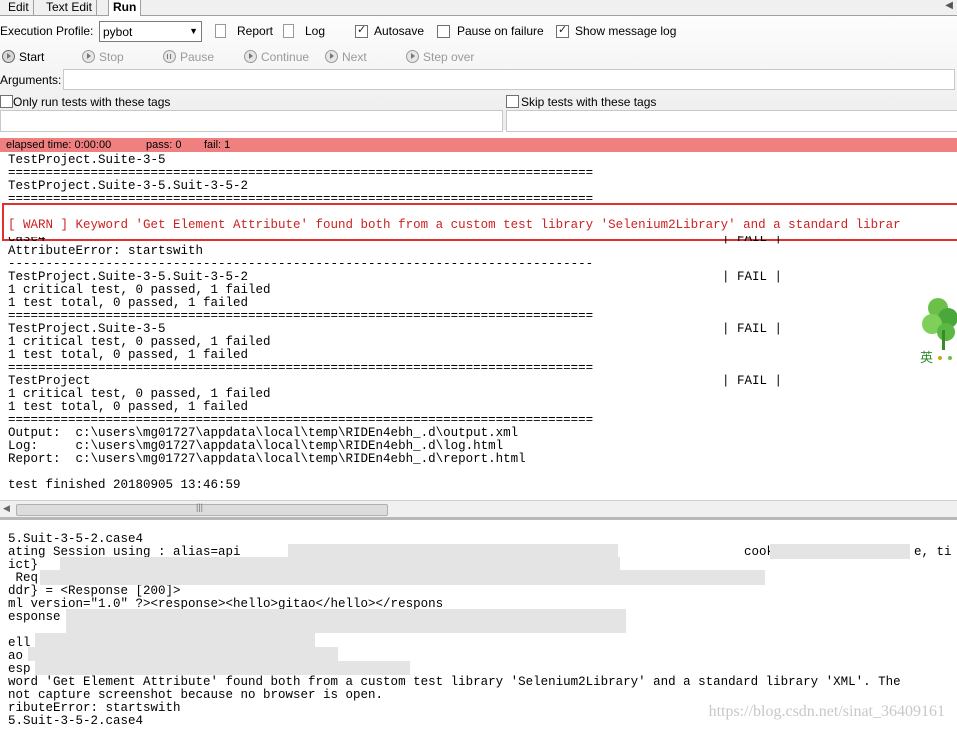  Describe the element at coordinates (926, 358) in the screenshot. I see `logo-character: 英` at that location.